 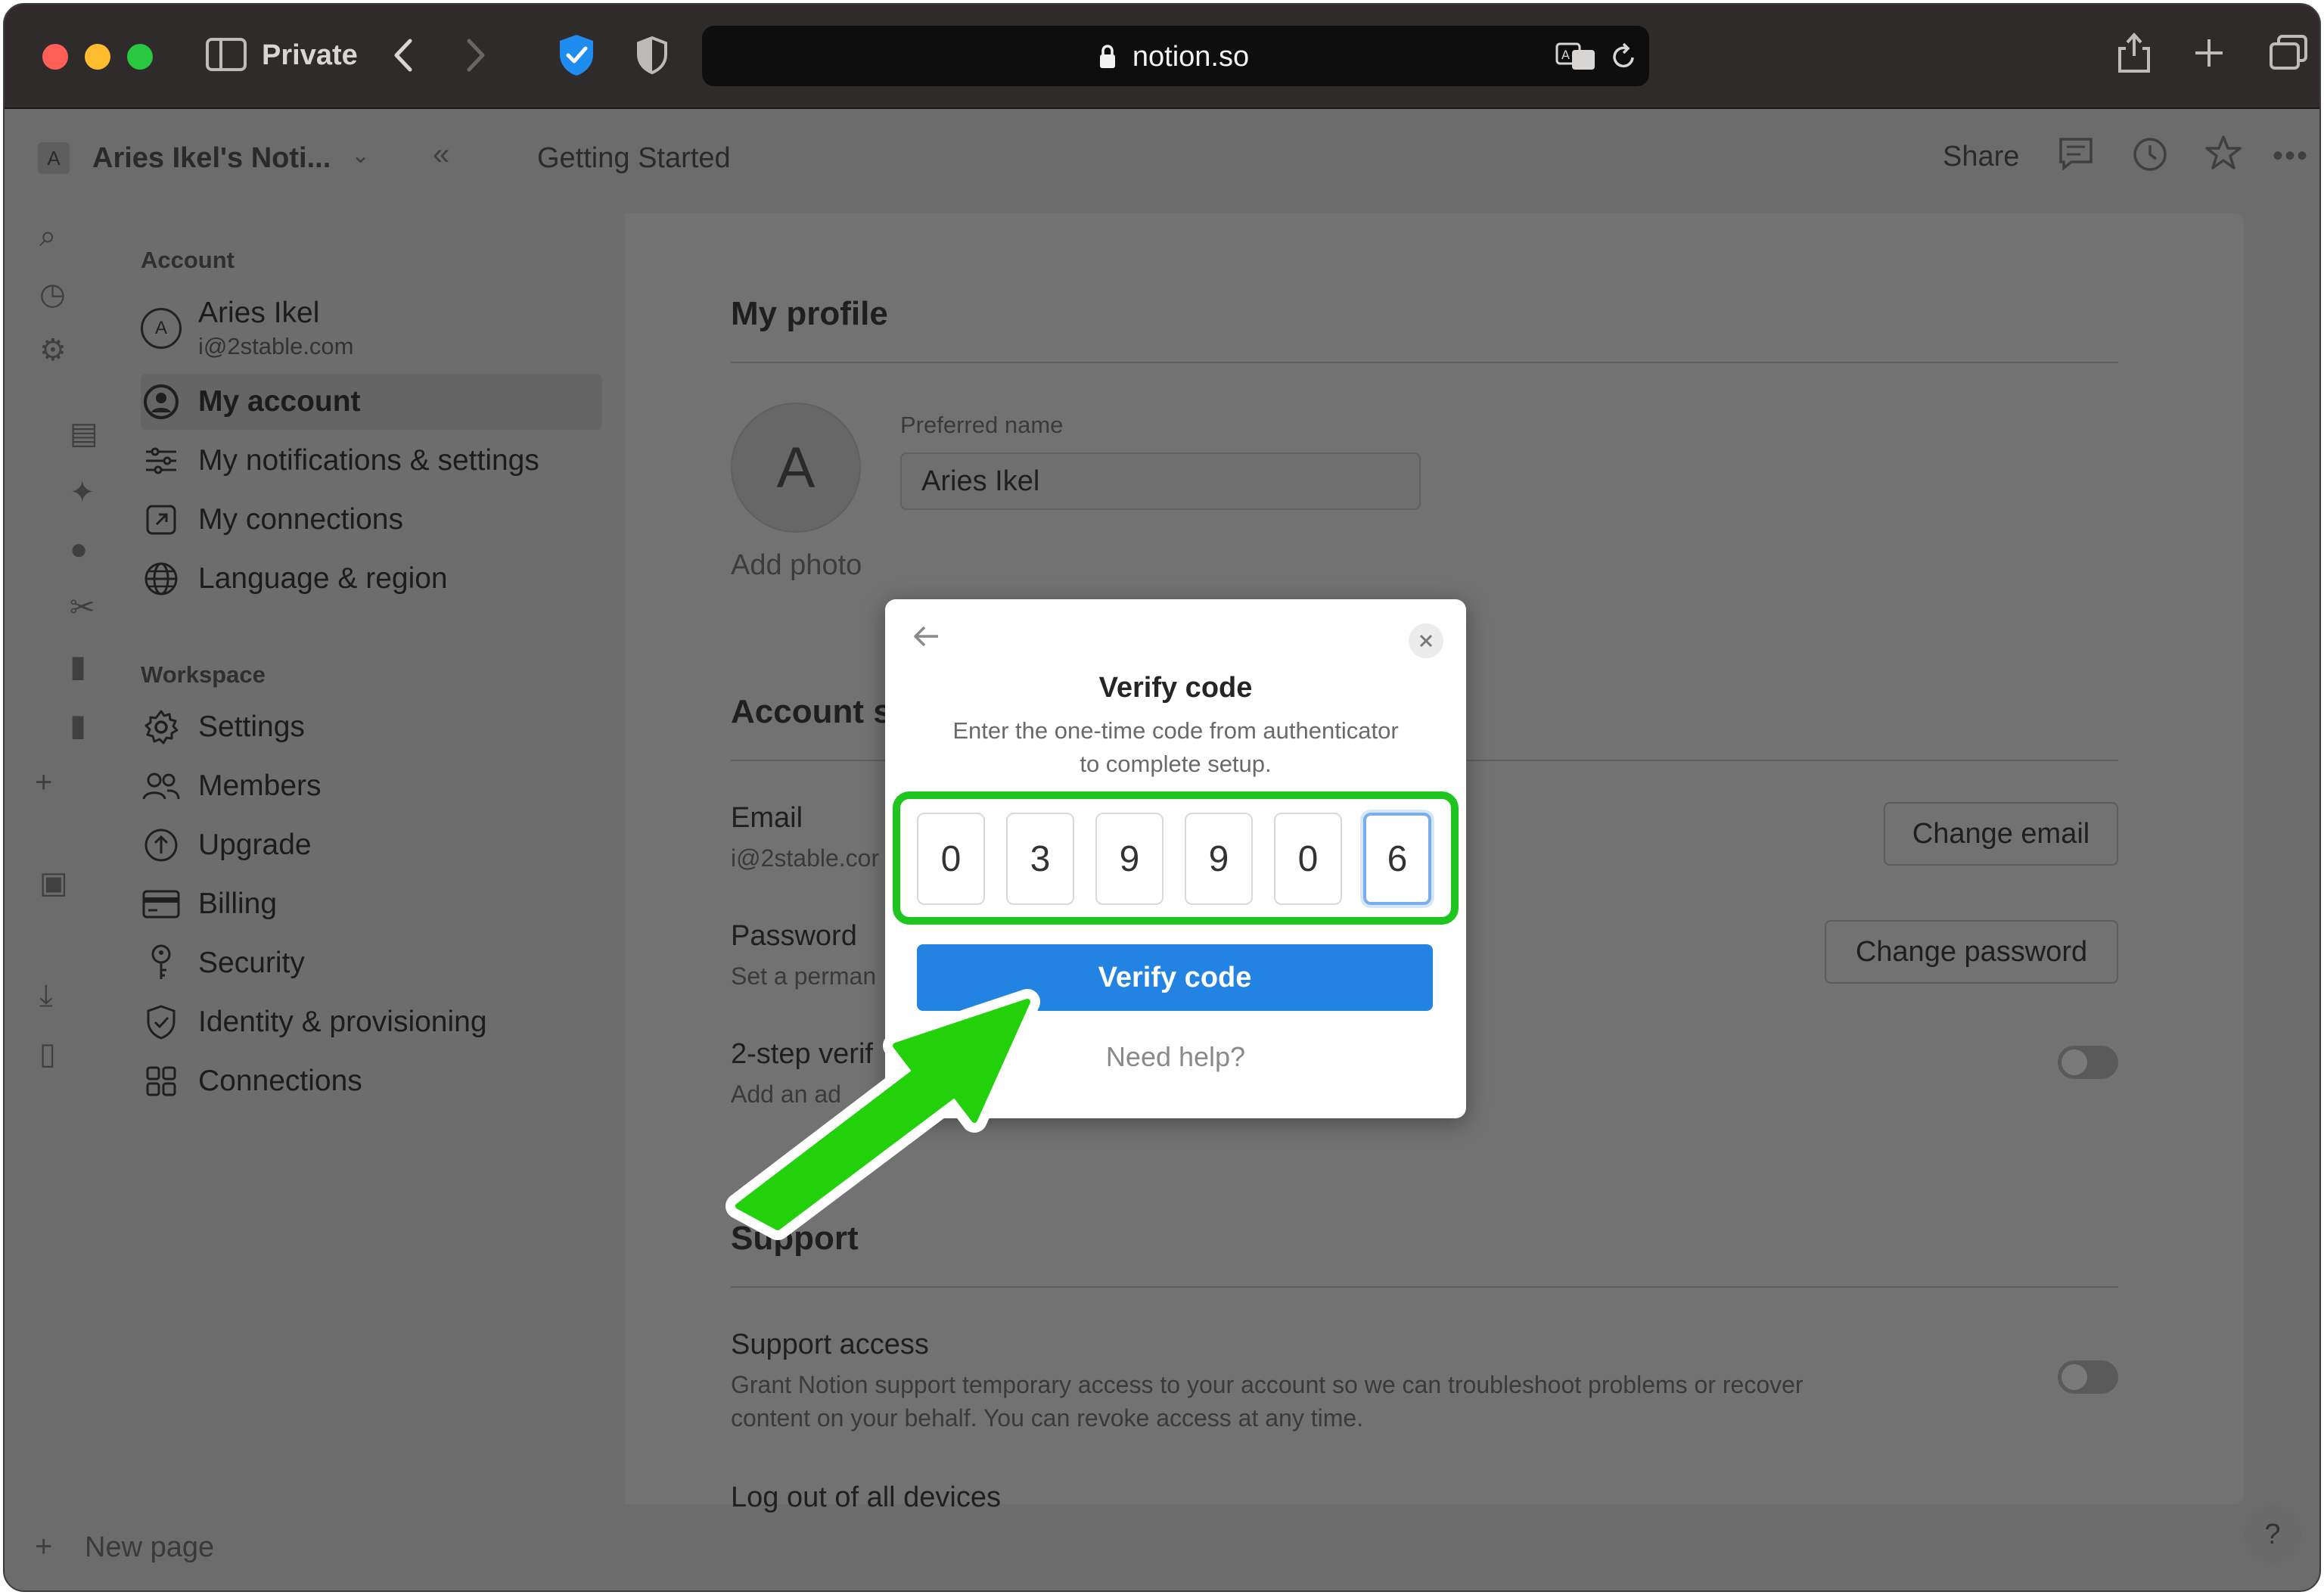 I want to click on pin-icon: ✦, so click(x=82, y=492).